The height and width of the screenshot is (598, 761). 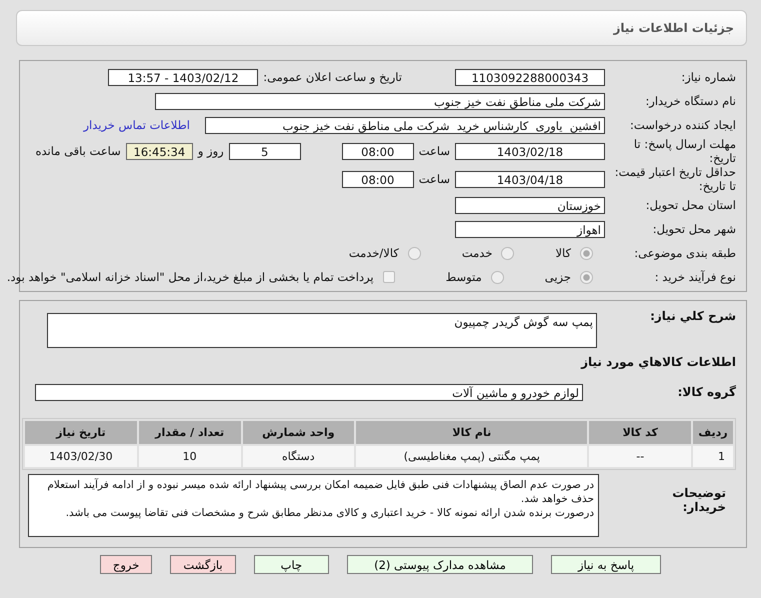 What do you see at coordinates (183, 77) in the screenshot?
I see `announce-date-field: 1403/02/12 - 13:57` at bounding box center [183, 77].